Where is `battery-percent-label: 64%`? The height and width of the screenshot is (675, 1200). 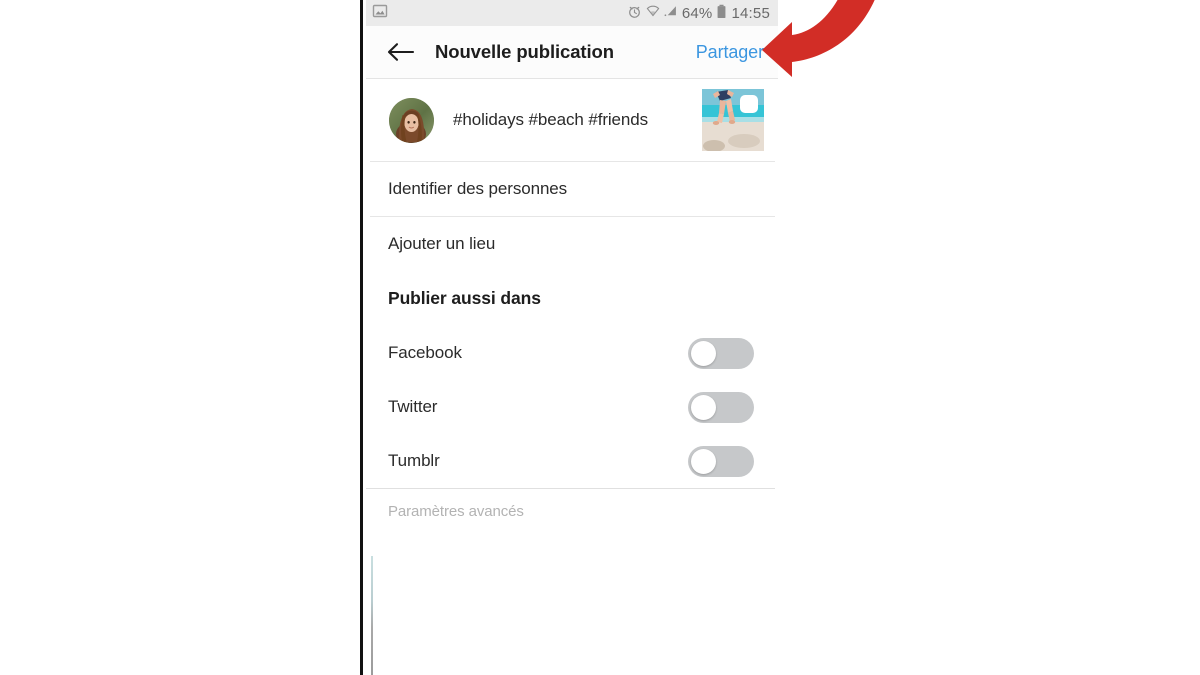 battery-percent-label: 64% is located at coordinates (697, 13).